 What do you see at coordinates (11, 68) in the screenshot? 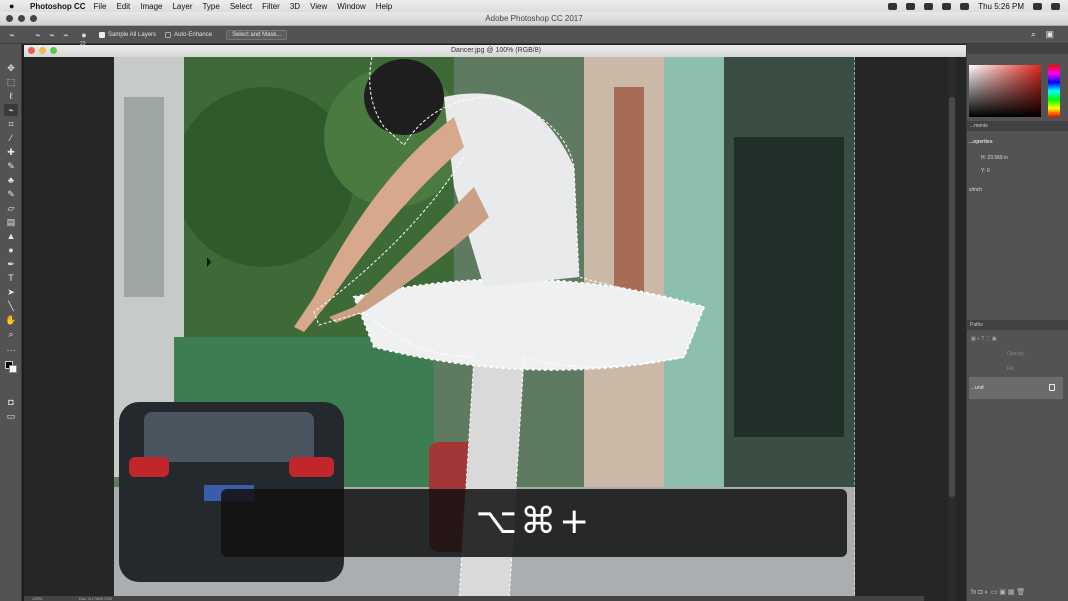
I see `move-tool-icon: ✥` at bounding box center [11, 68].